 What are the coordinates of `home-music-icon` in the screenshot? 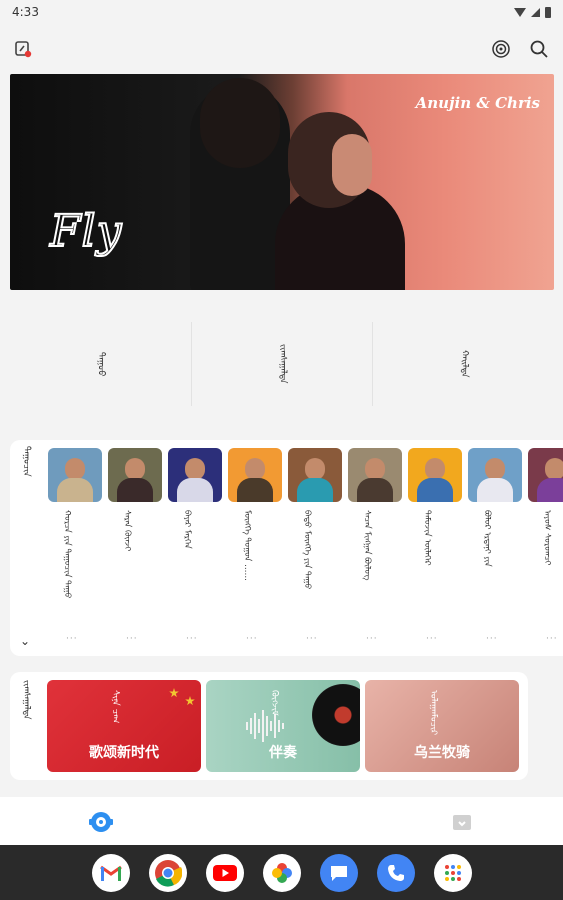 It's located at (101, 822).